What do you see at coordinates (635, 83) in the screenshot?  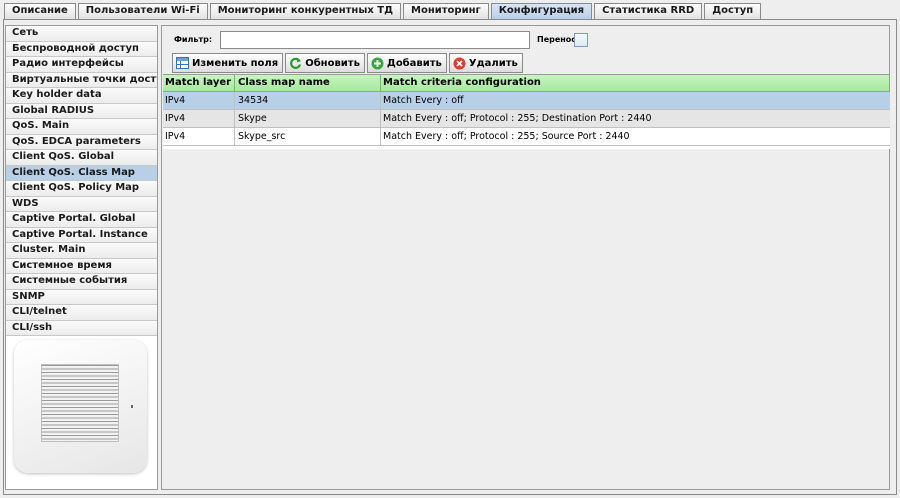 I see `column-header-match-criteria: Match criteria configuration` at bounding box center [635, 83].